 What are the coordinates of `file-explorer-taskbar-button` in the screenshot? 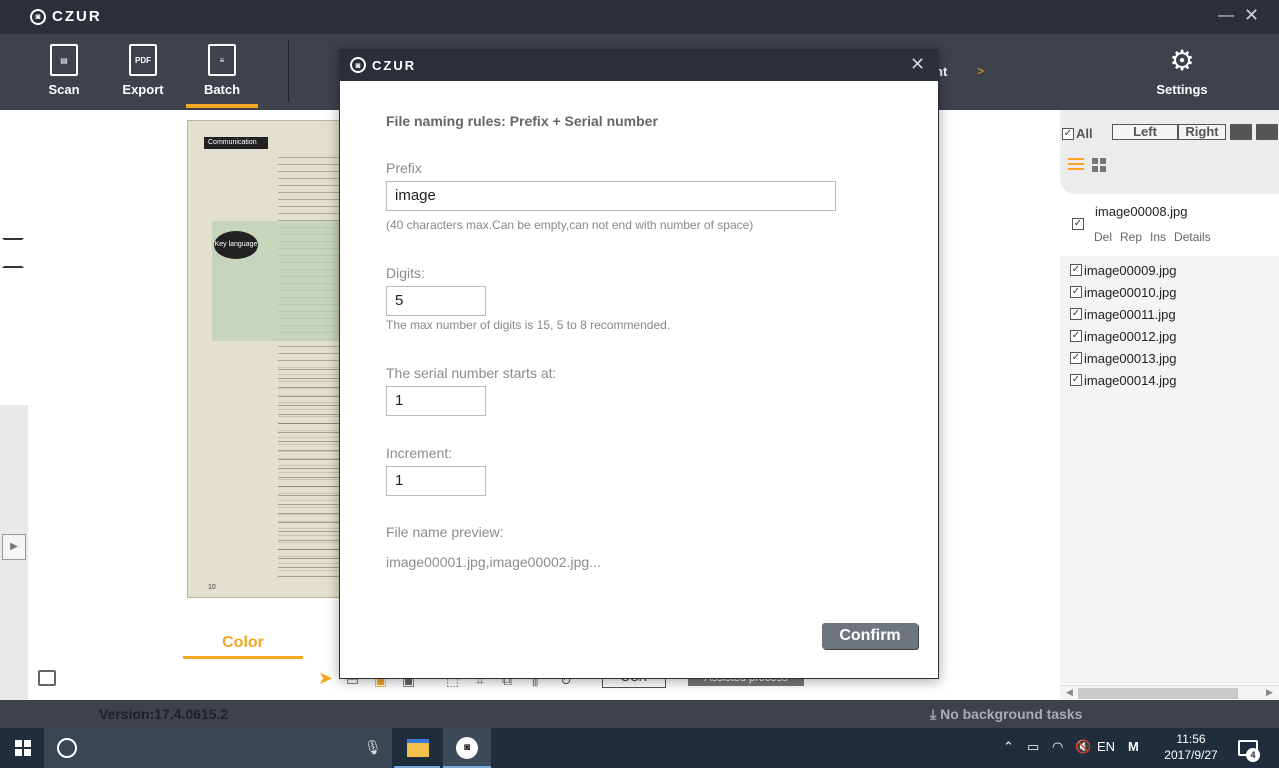 It's located at (417, 748).